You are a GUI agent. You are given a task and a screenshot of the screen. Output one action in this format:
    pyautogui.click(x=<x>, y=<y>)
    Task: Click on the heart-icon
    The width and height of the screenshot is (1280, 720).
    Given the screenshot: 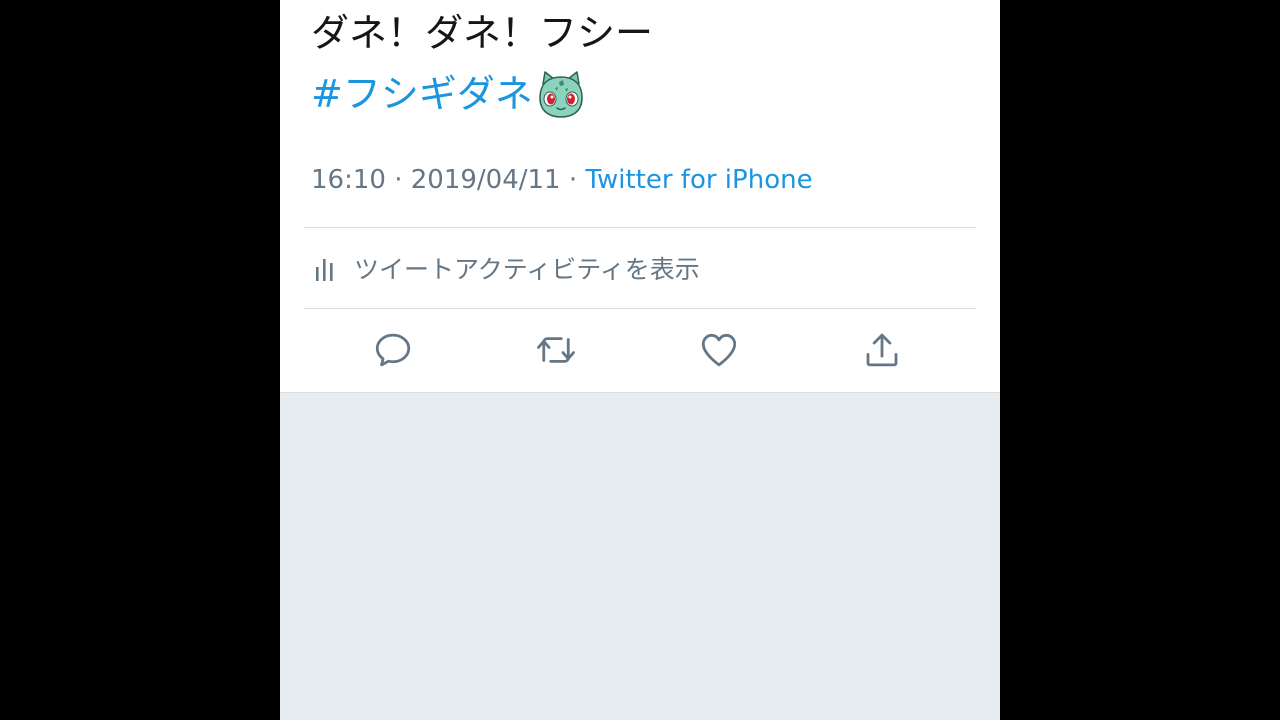 What is the action you would take?
    pyautogui.click(x=719, y=350)
    